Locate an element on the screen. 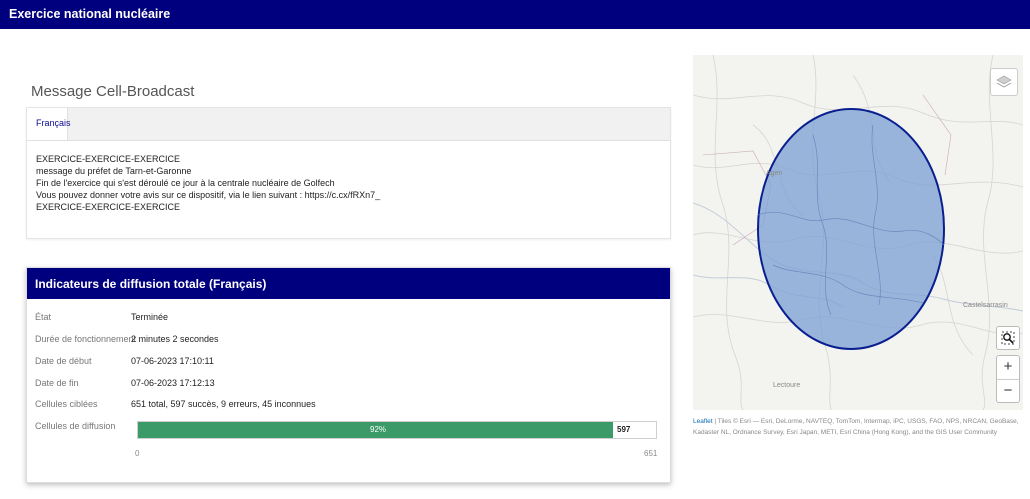 The image size is (1030, 499). place-label: Castelsarrasin is located at coordinates (985, 305).